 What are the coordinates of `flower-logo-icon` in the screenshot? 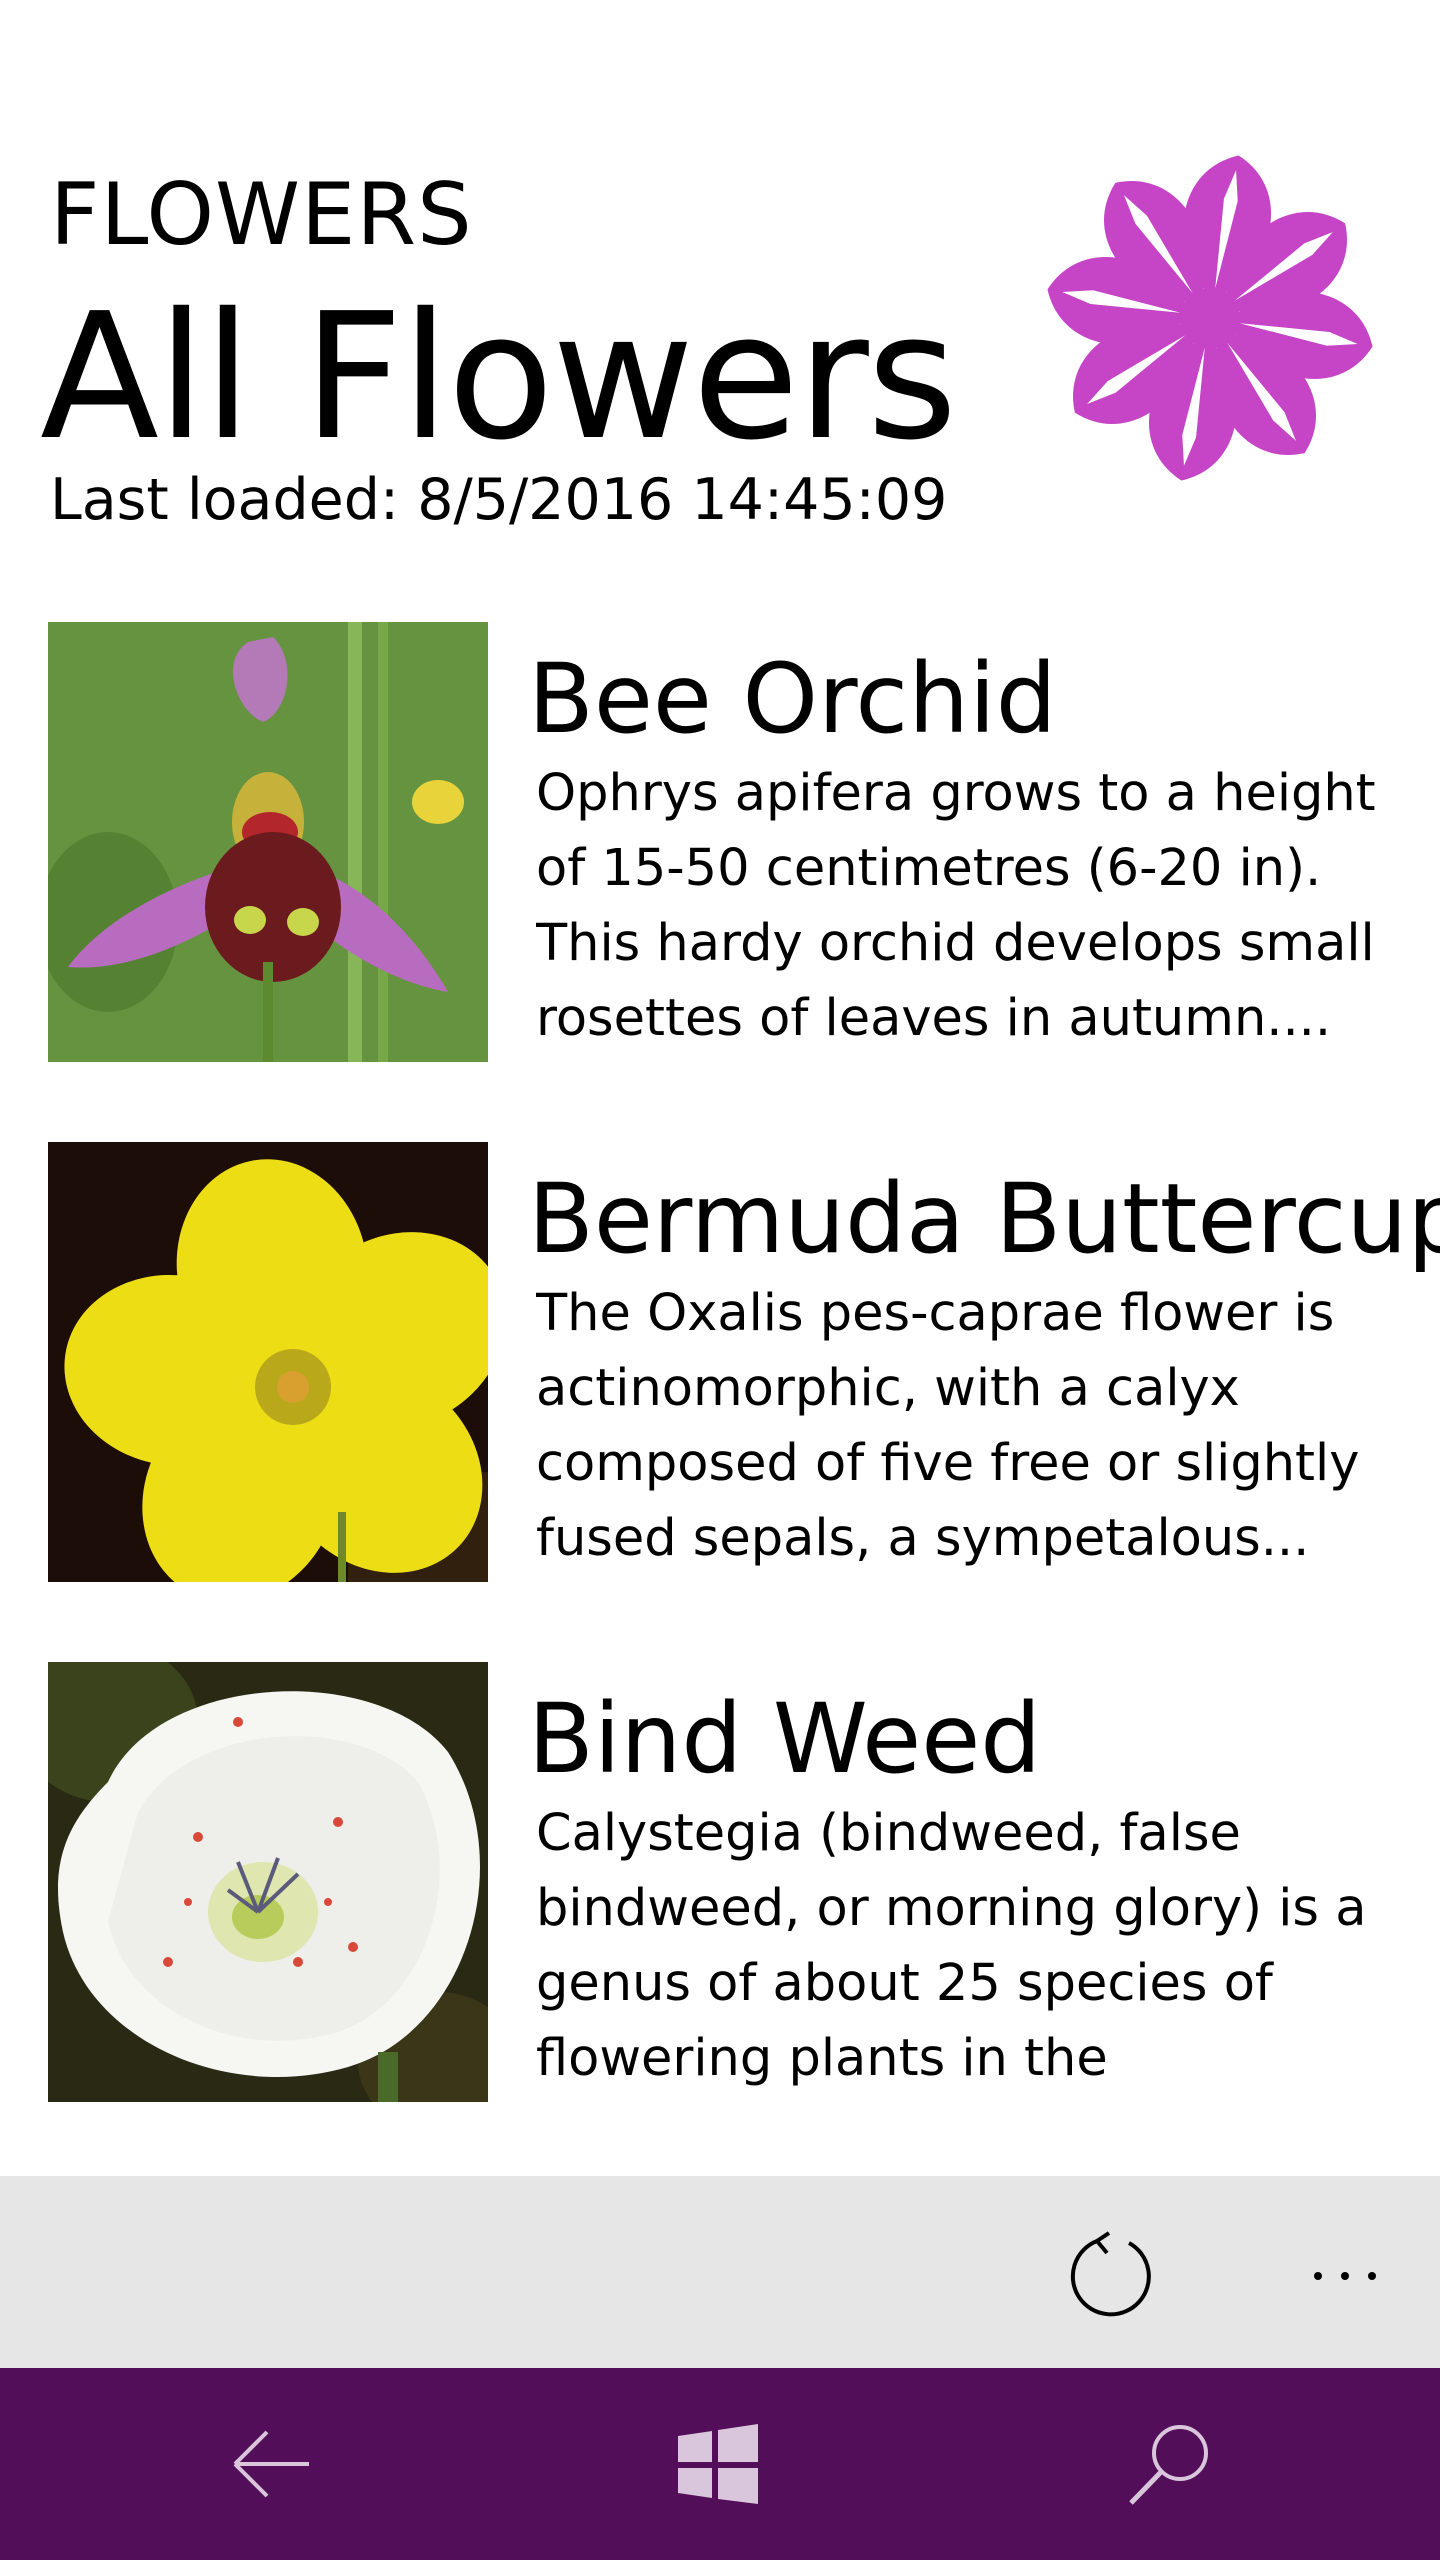 It's located at (1210, 320).